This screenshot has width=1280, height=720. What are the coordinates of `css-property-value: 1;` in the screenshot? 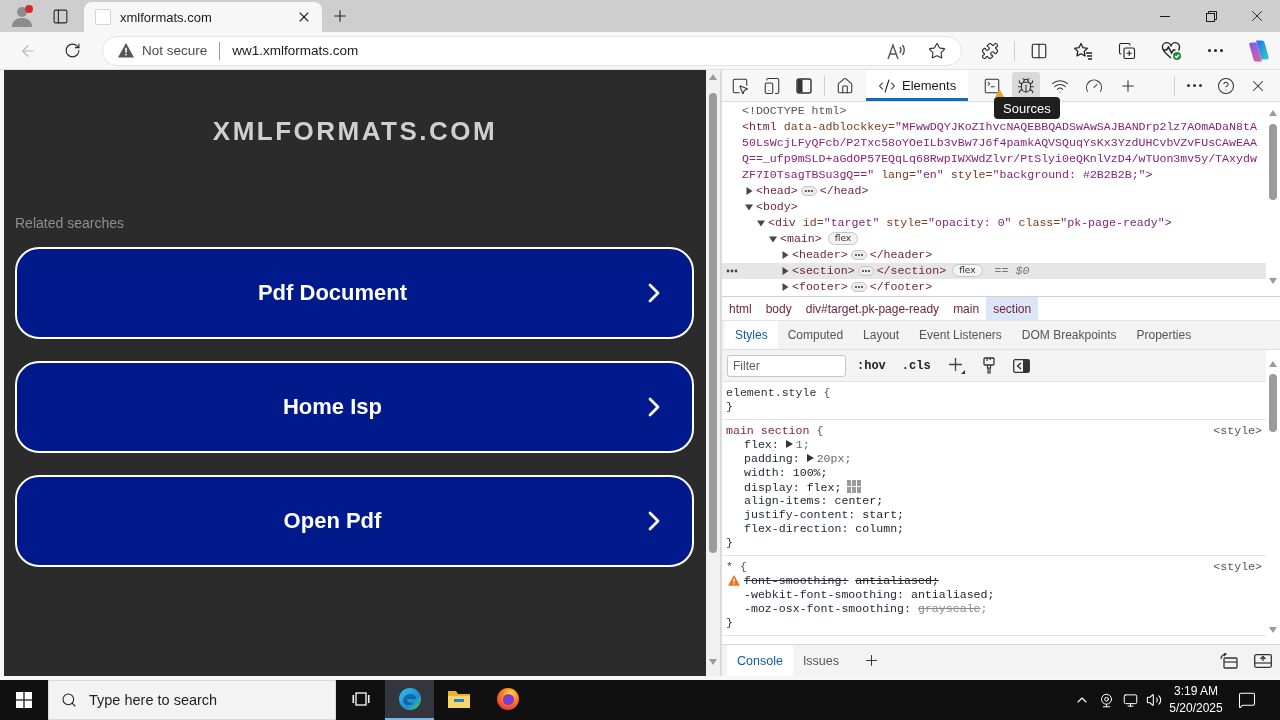 It's located at (802, 444).